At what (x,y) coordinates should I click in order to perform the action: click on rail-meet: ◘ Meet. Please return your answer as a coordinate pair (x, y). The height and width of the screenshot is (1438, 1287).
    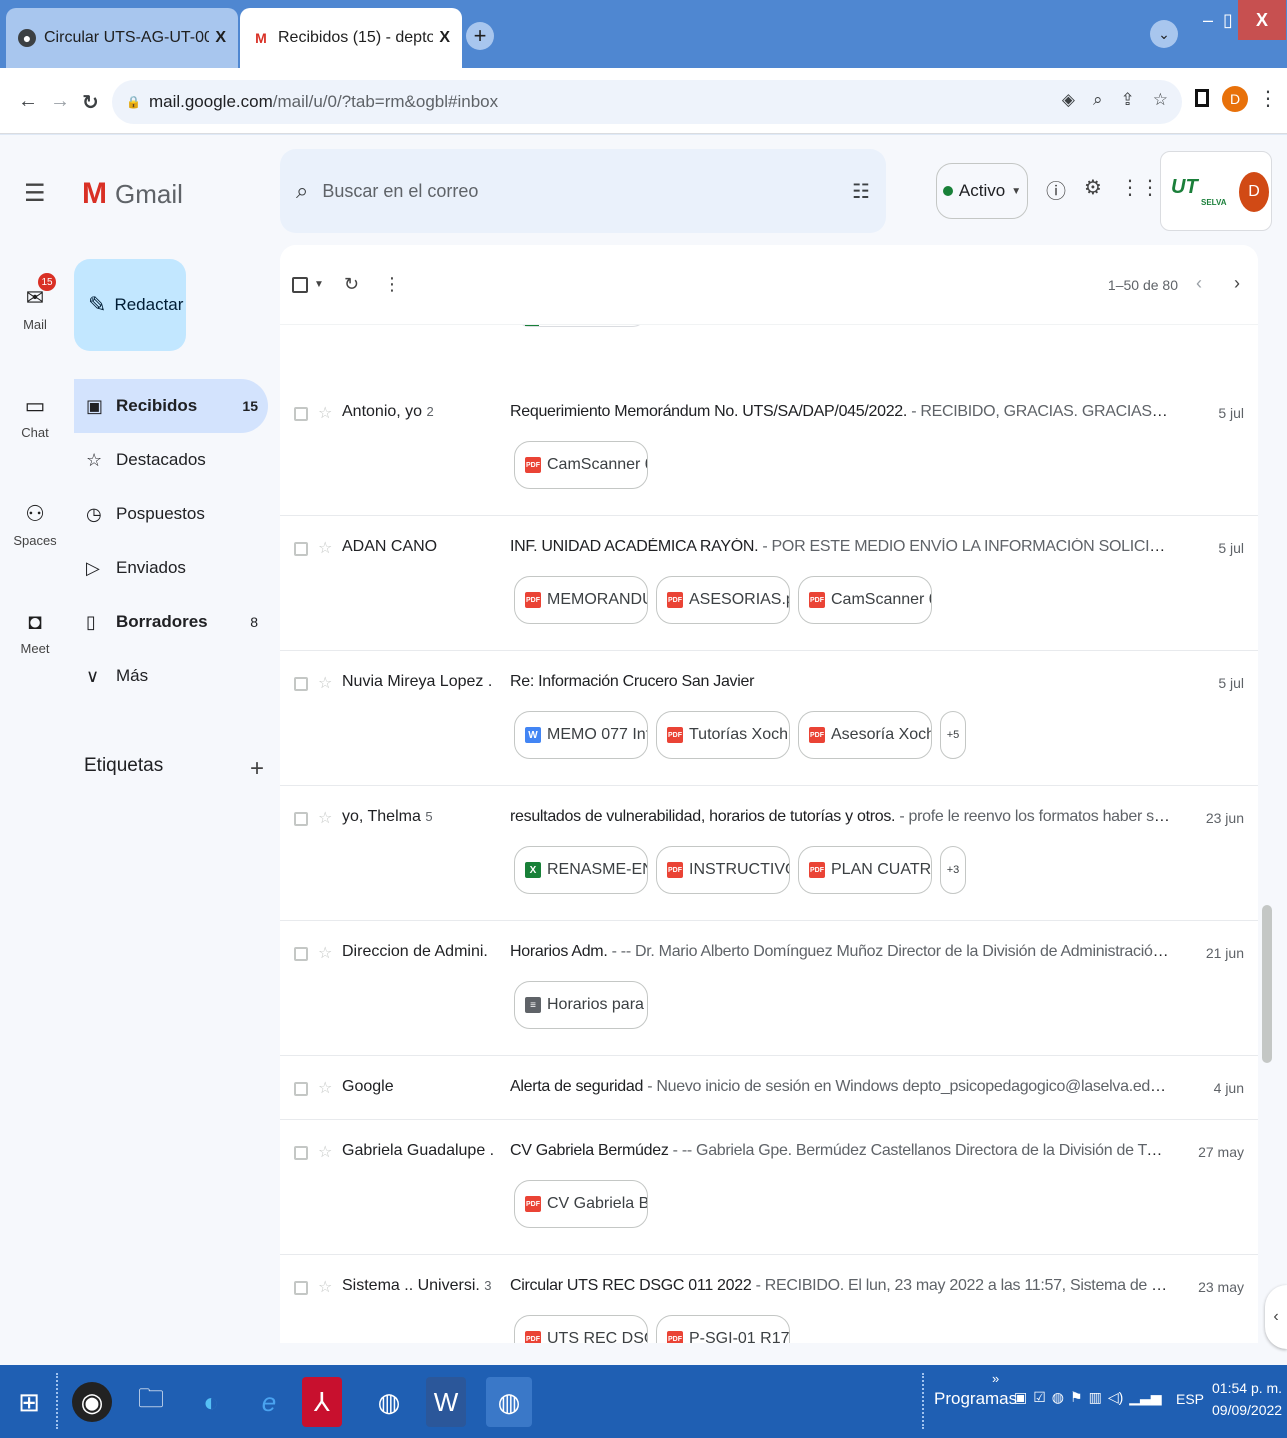
    Looking at the image, I should click on (35, 632).